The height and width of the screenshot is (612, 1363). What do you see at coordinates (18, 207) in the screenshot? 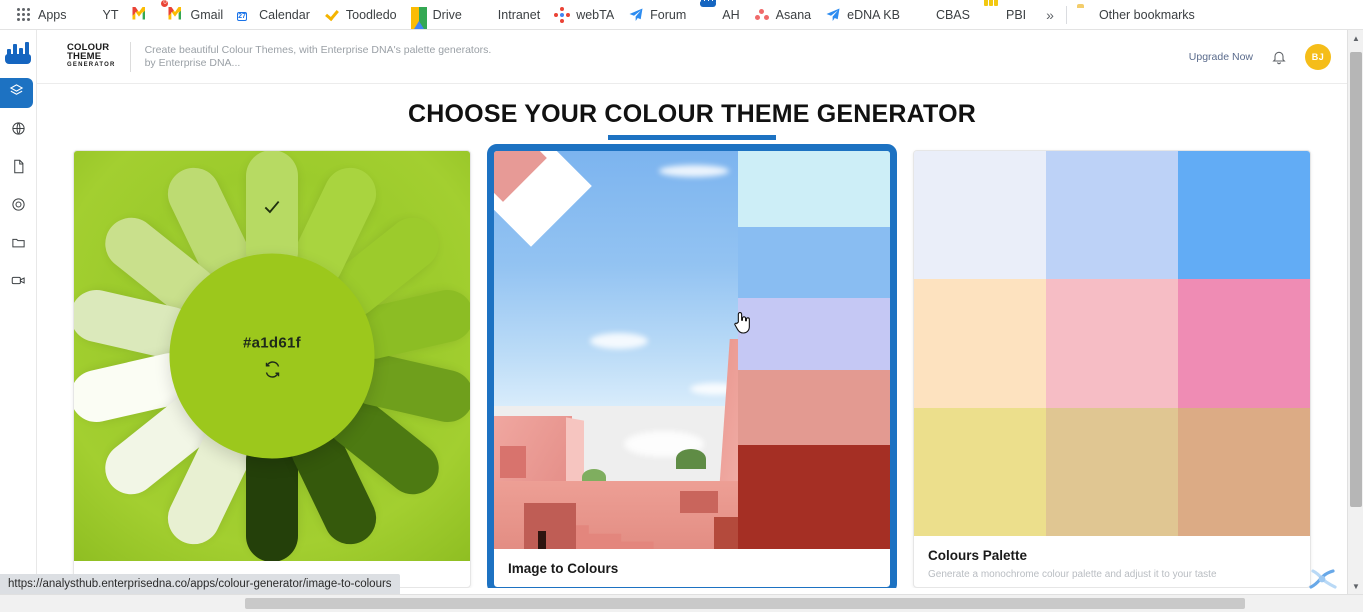
I see `sidebar-item-targets` at bounding box center [18, 207].